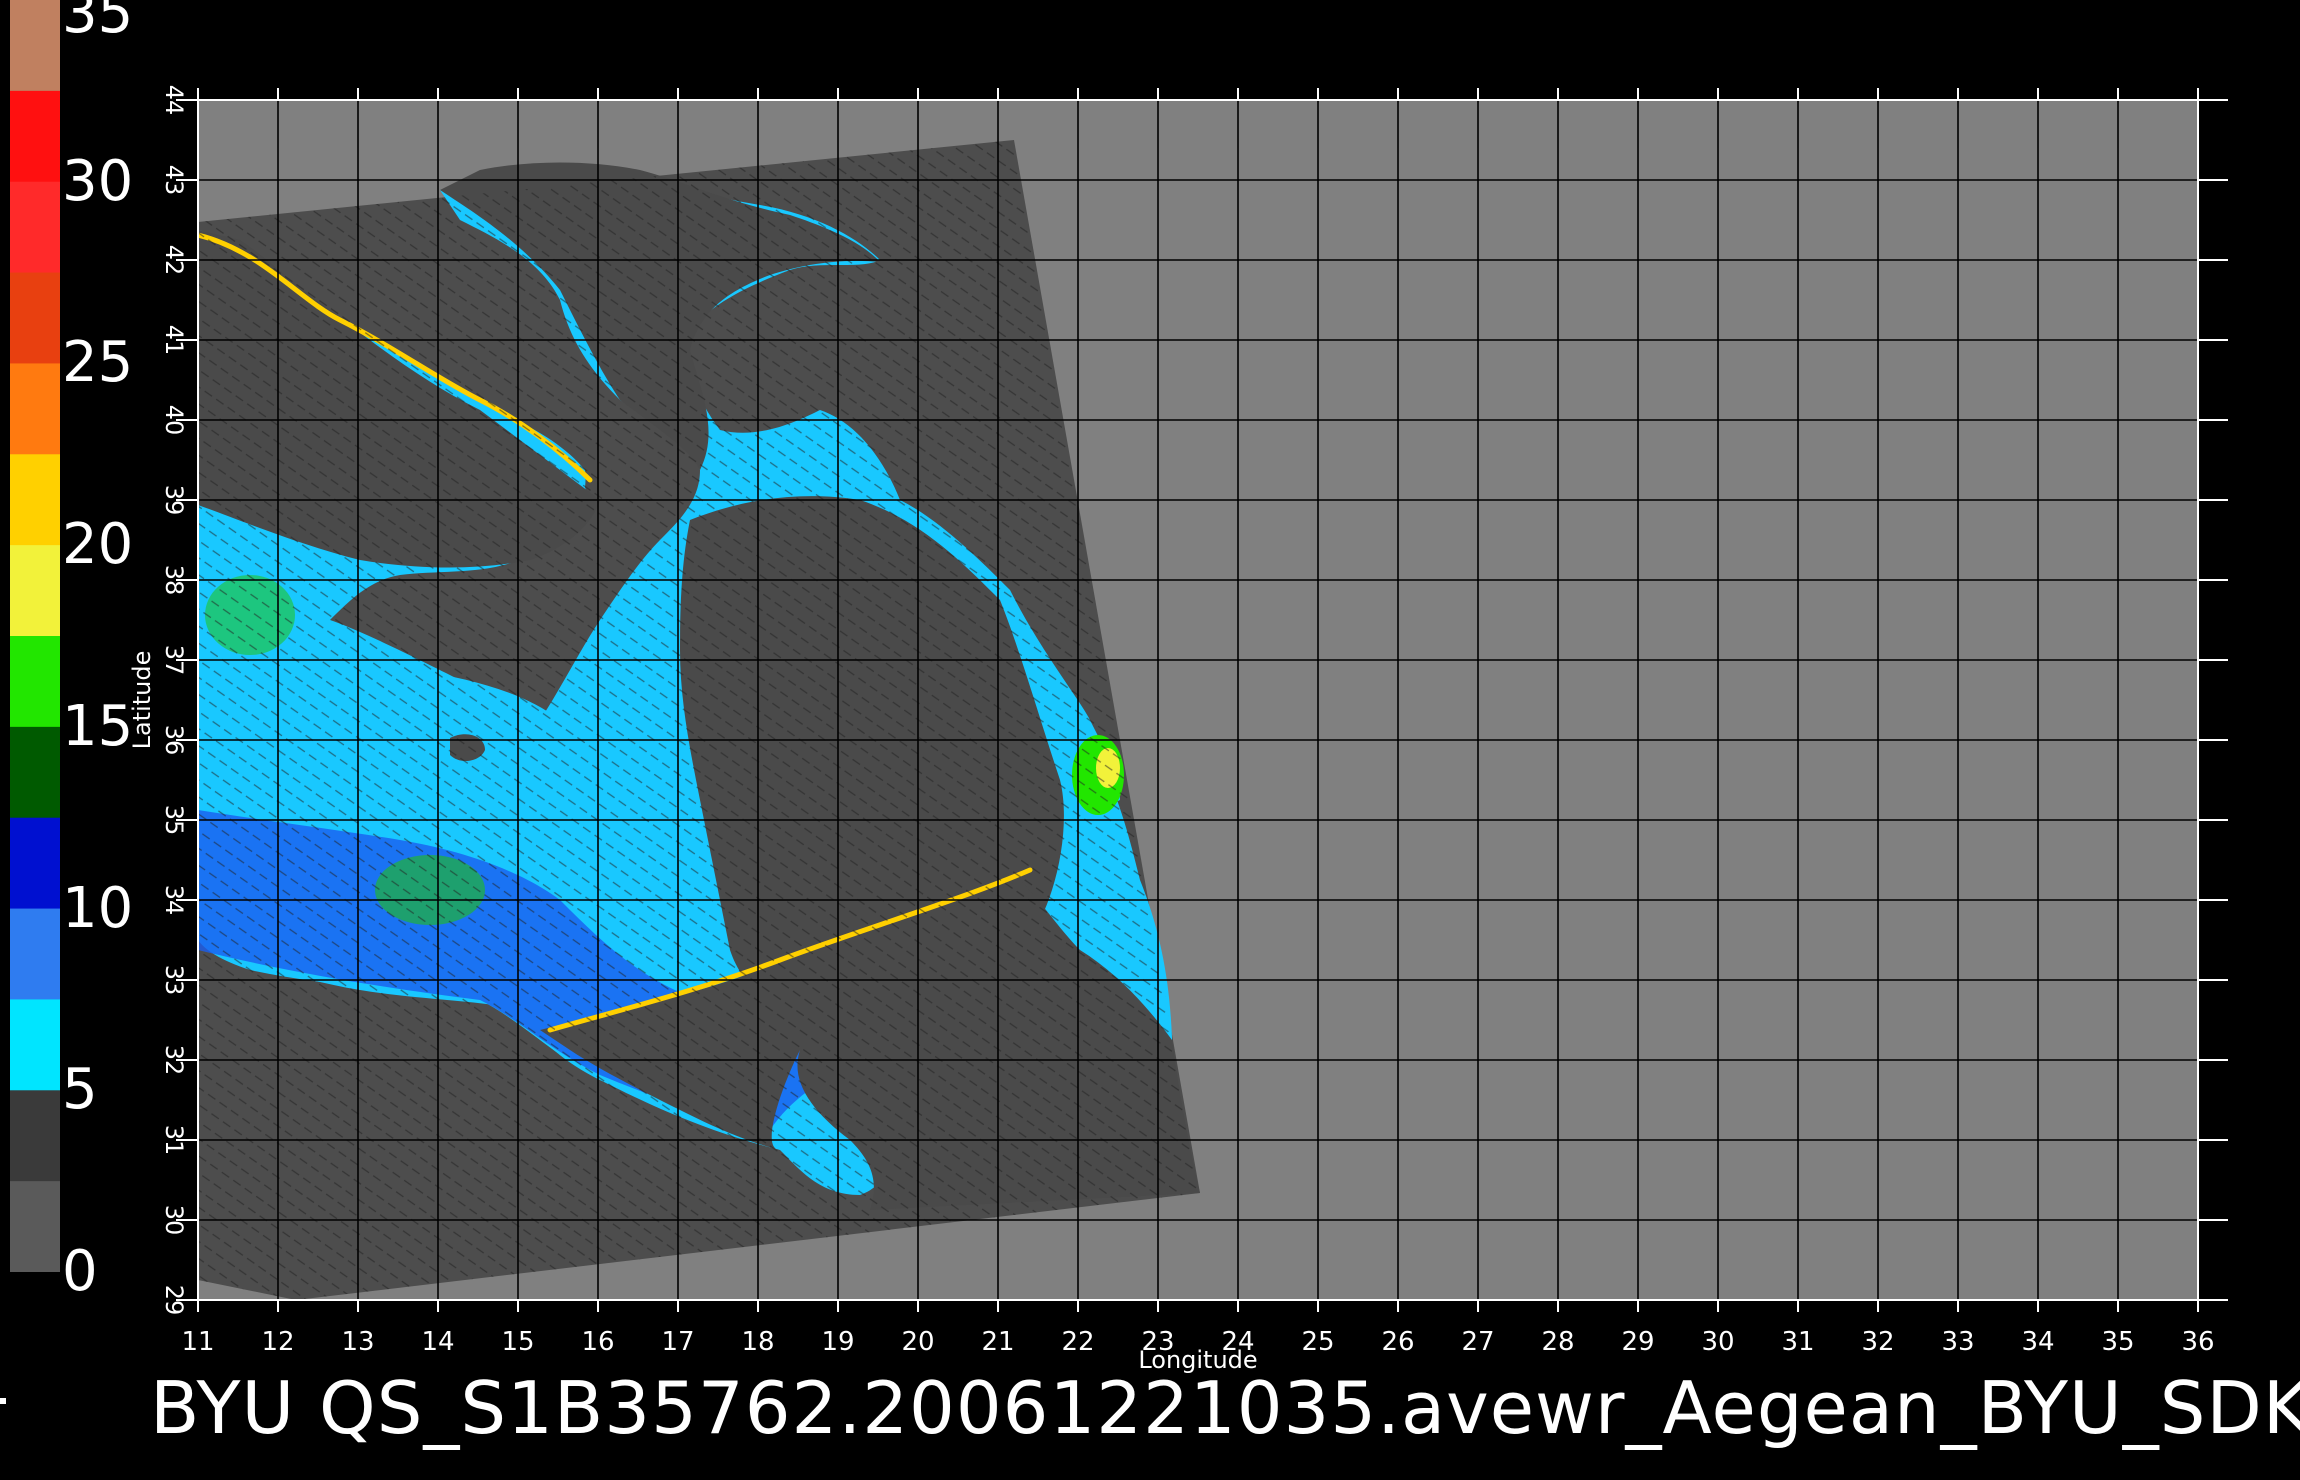  What do you see at coordinates (1797, 1342) in the screenshot?
I see `longitude-tick-label: 31` at bounding box center [1797, 1342].